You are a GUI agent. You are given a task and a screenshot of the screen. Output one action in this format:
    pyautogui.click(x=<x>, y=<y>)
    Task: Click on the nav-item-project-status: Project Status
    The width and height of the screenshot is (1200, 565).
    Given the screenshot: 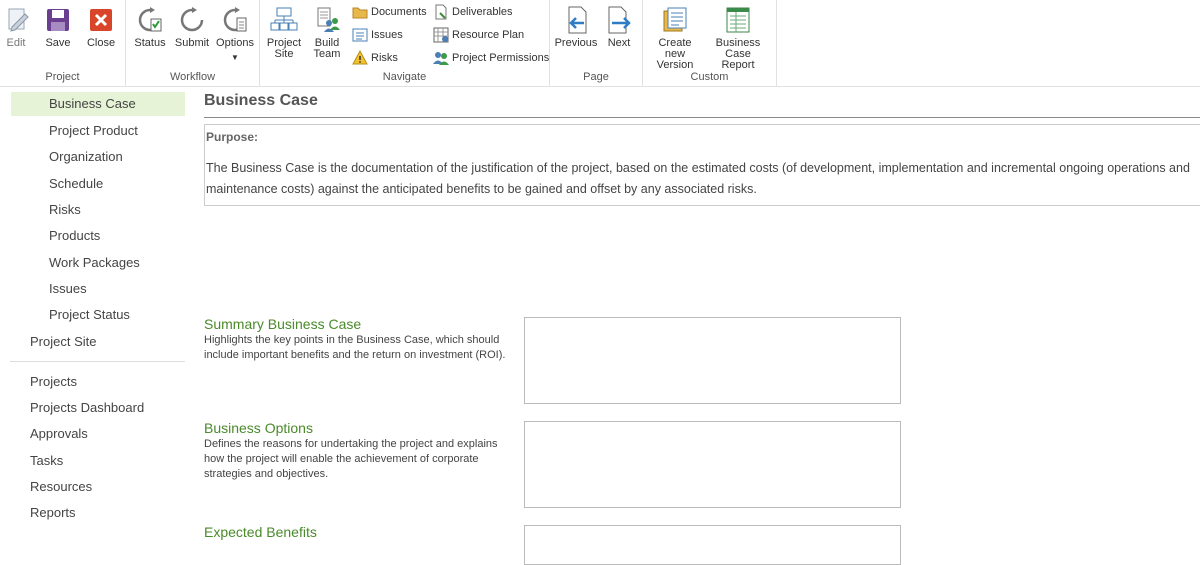 What is the action you would take?
    pyautogui.click(x=89, y=315)
    